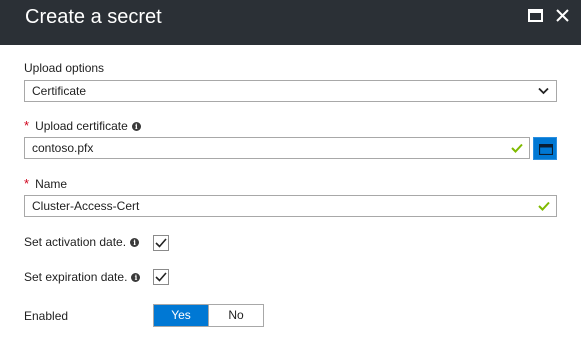 The image size is (581, 355). What do you see at coordinates (86, 206) in the screenshot?
I see `name-value: Cluster-Access-Cert` at bounding box center [86, 206].